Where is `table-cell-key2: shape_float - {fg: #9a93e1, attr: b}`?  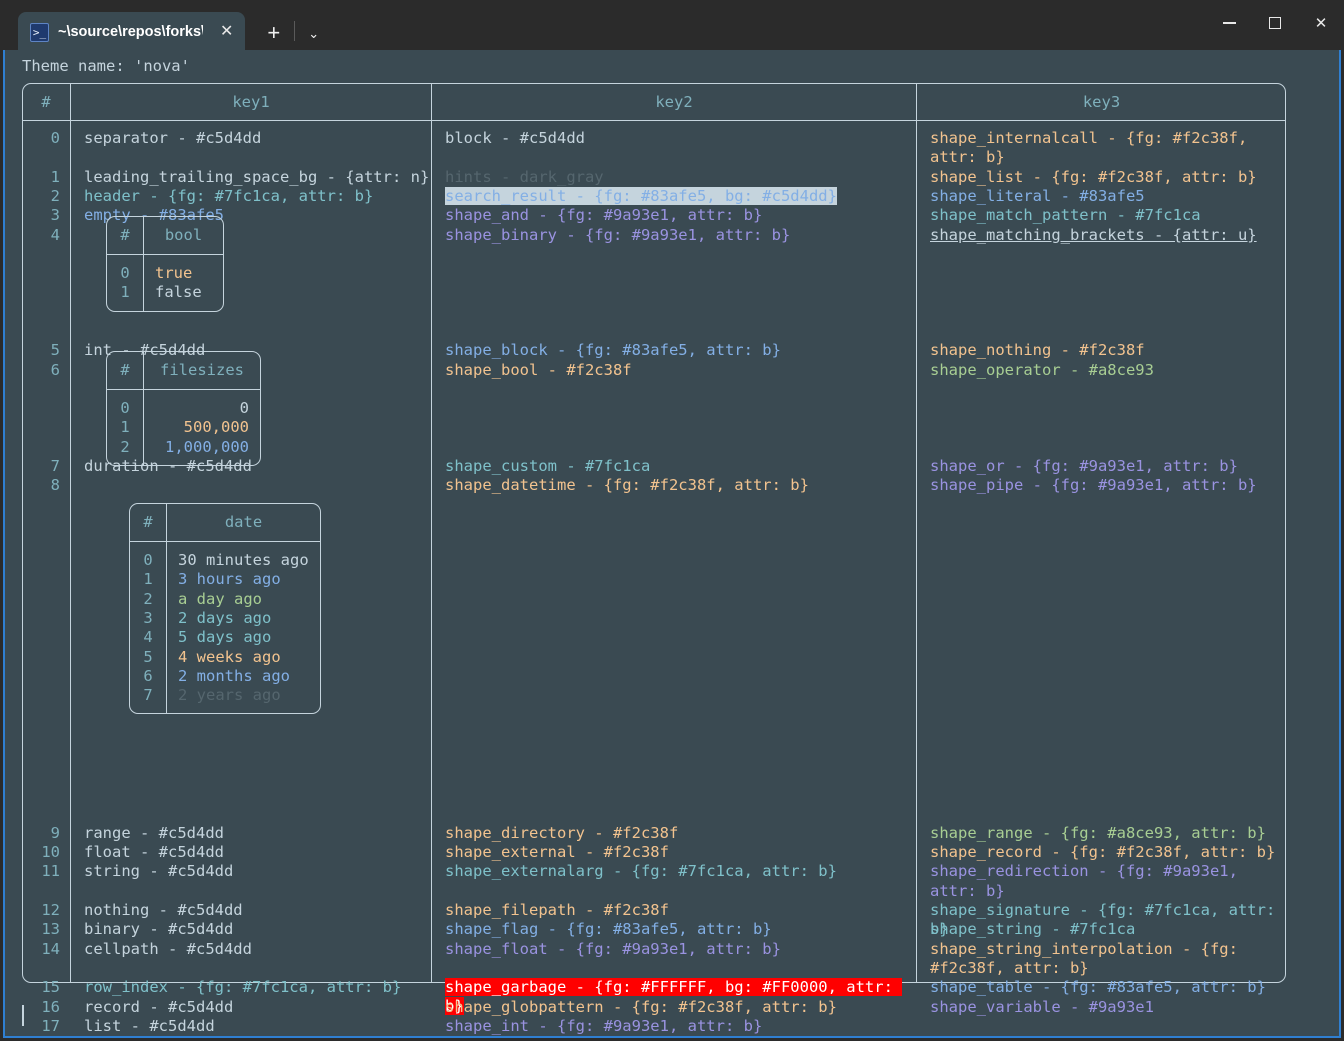
table-cell-key2: shape_float - {fg: #9a93e1, attr: b} is located at coordinates (613, 948).